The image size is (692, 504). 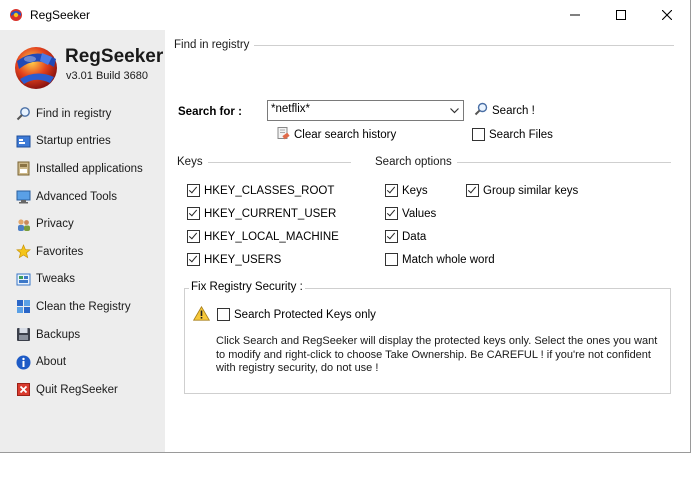 I want to click on sidebar-item-label: About, so click(x=51, y=362).